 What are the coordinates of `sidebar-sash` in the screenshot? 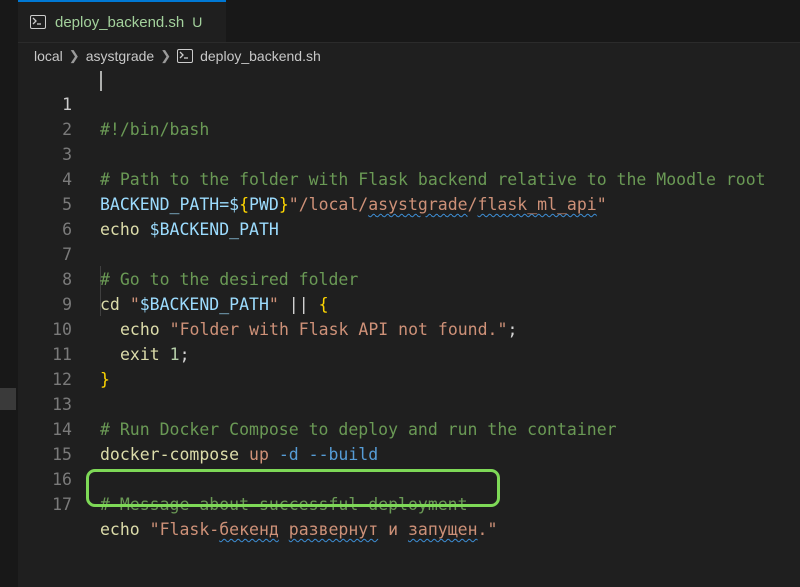 It's located at (8, 399).